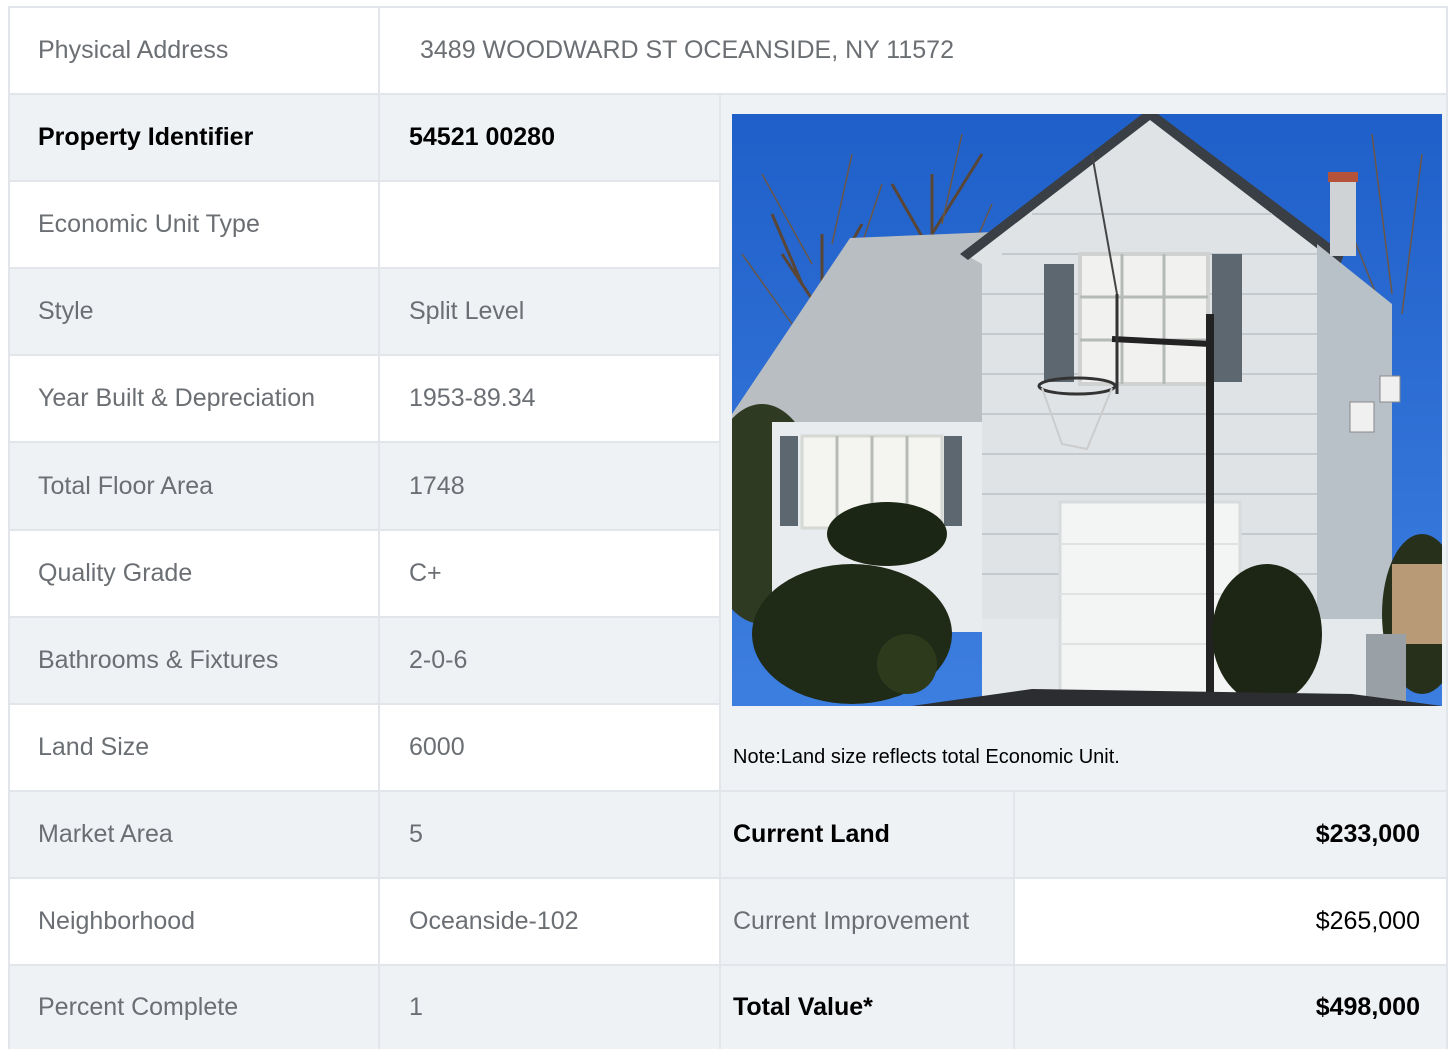 This screenshot has width=1450, height=1049. I want to click on detail-value-cell: Oceanside-102, so click(549, 921).